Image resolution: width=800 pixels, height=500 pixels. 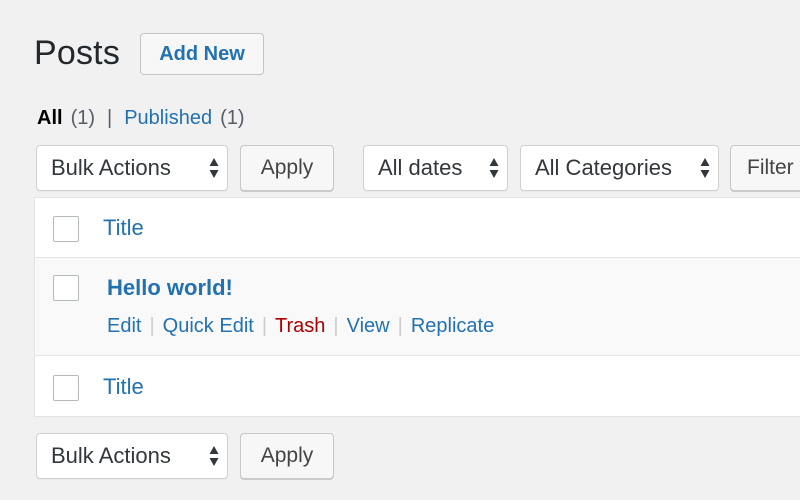 I want to click on view-all-count: (1), so click(x=83, y=118).